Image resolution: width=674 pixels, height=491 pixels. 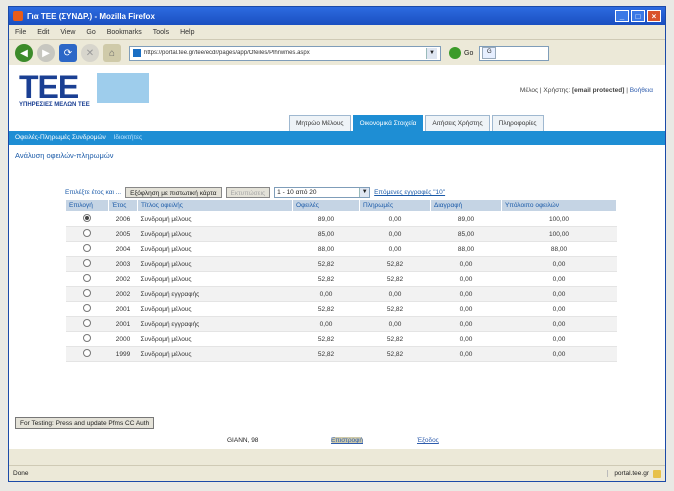 What do you see at coordinates (215, 324) in the screenshot?
I see `cell-title: Συνδρομή εγγραφής` at bounding box center [215, 324].